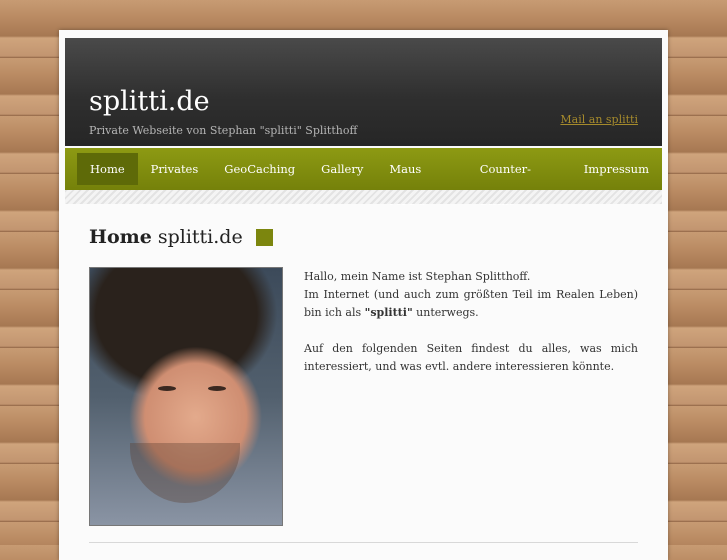 This screenshot has height=560, width=727. What do you see at coordinates (519, 180) in the screenshot?
I see `nav-item-counter-strike: Counter-Strike` at bounding box center [519, 180].